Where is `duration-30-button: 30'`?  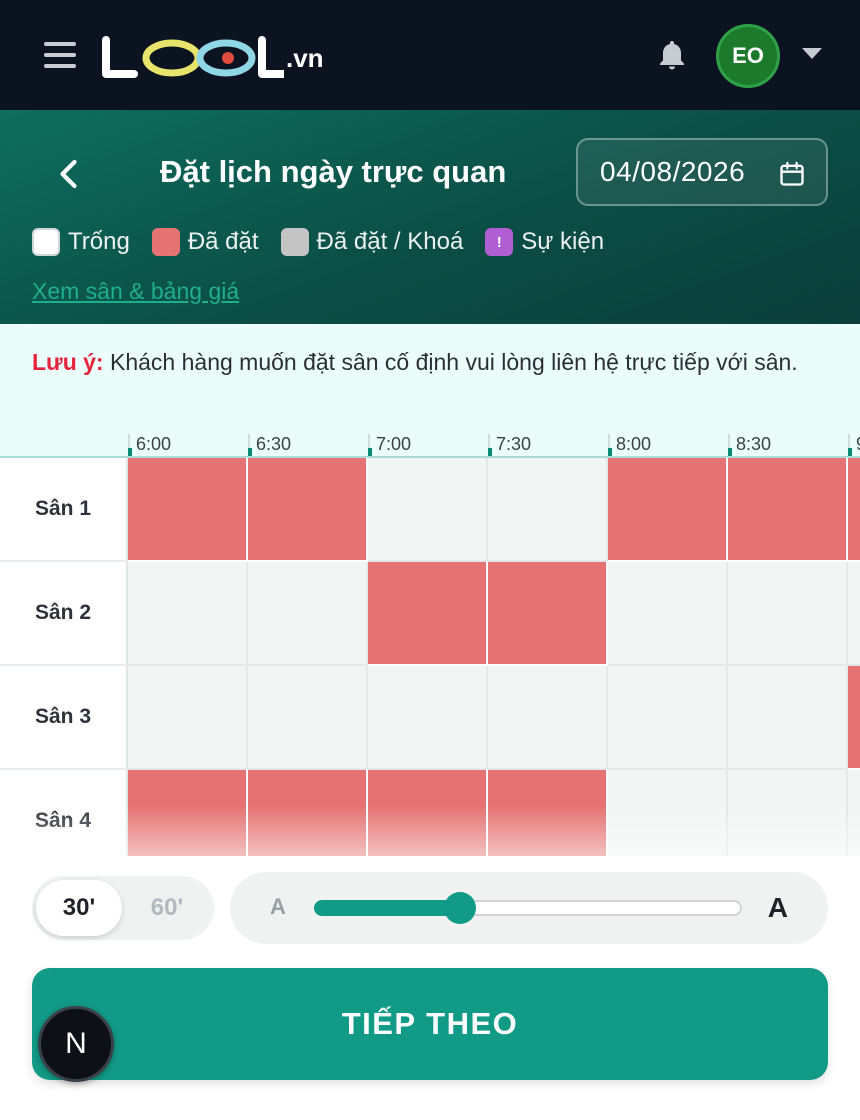
duration-30-button: 30' is located at coordinates (79, 908).